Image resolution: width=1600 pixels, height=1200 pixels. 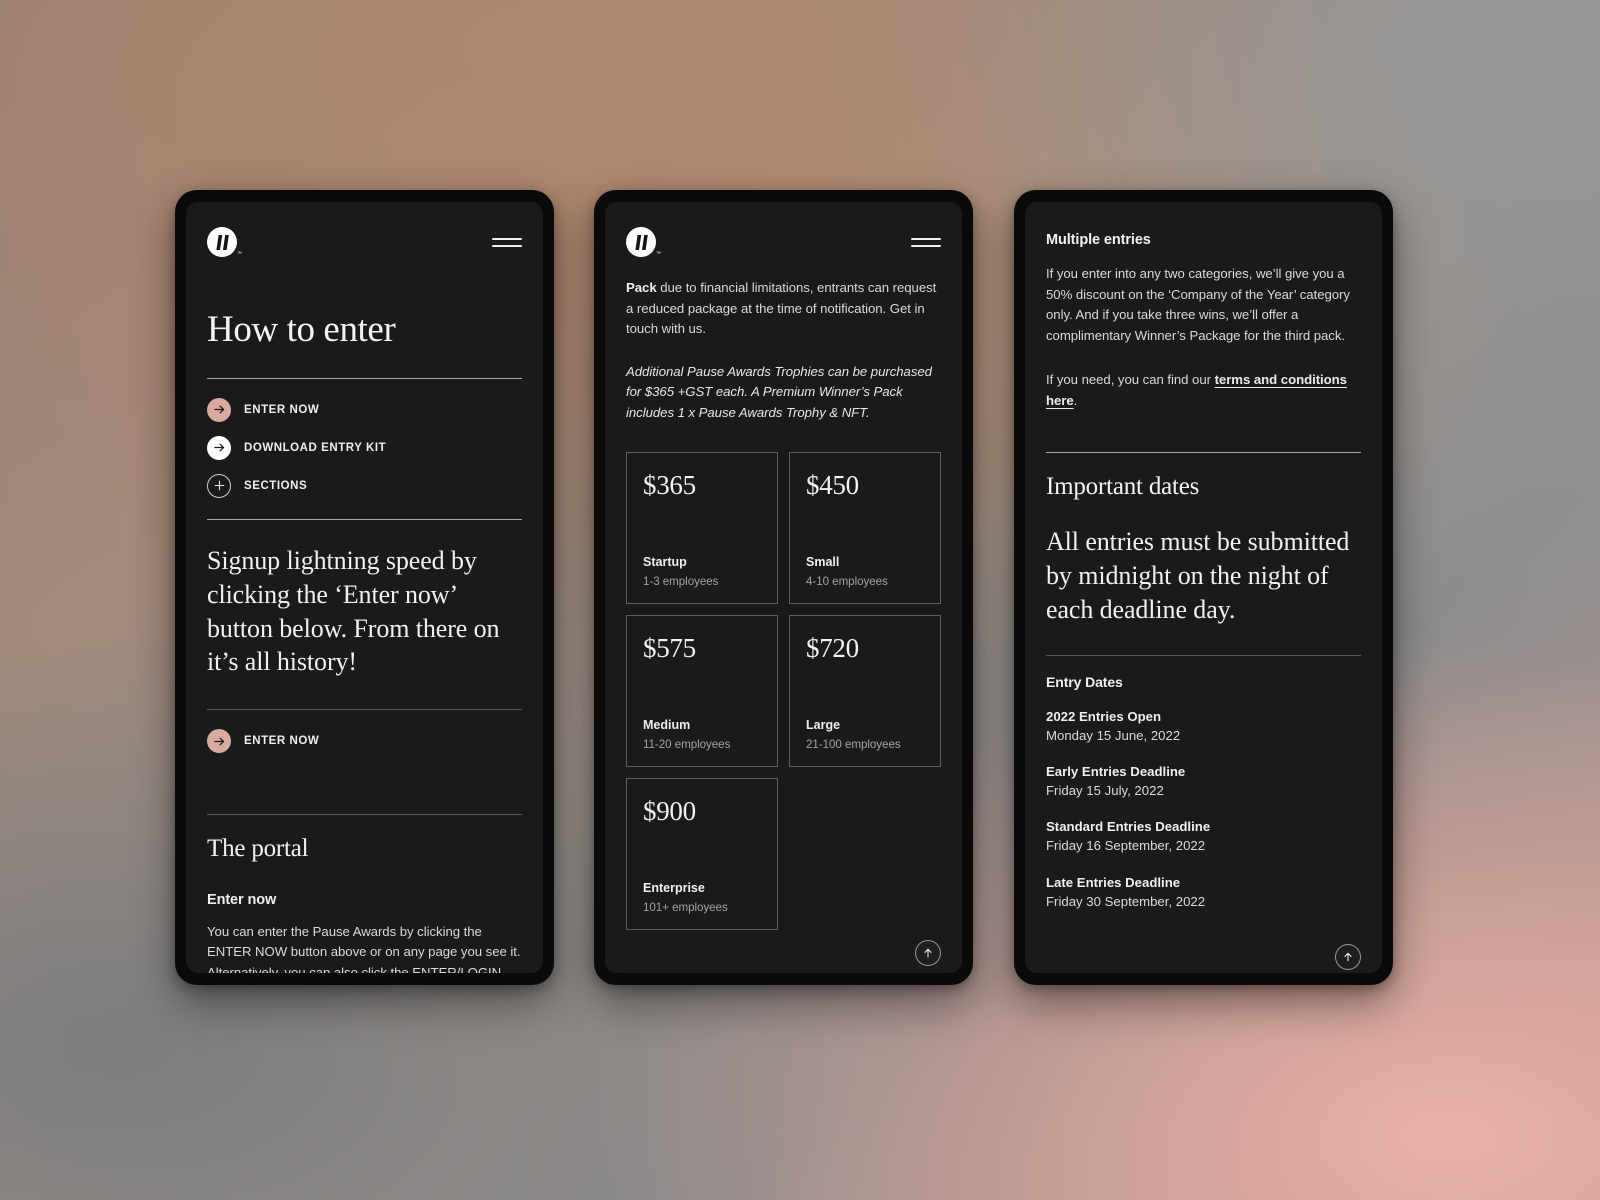 I want to click on pack-intro-bold: Pack, so click(x=641, y=287).